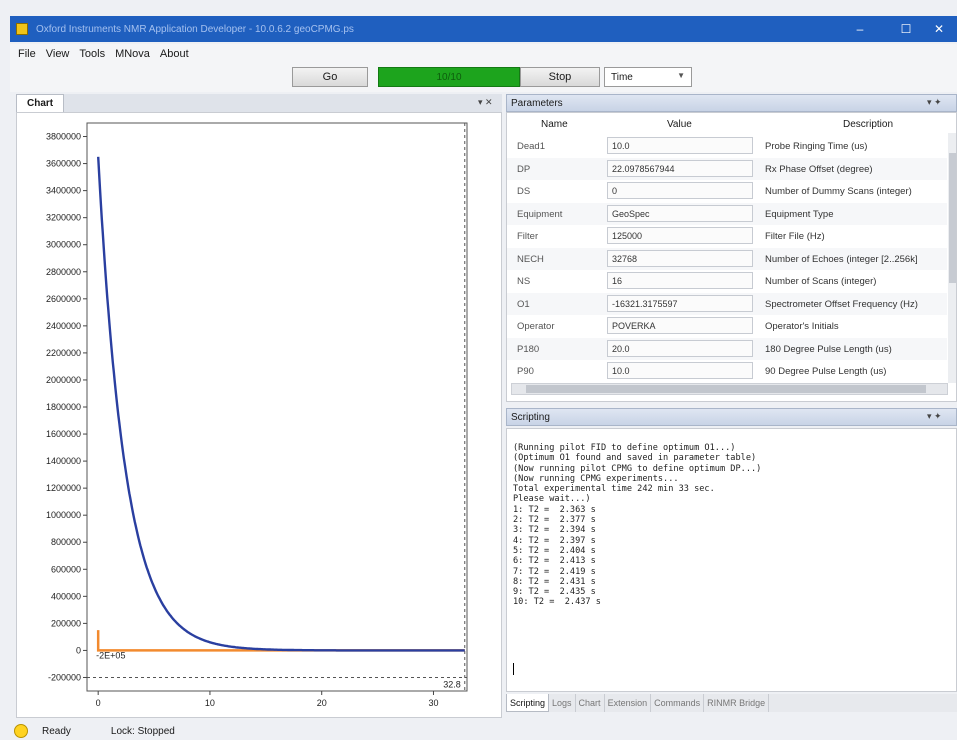 This screenshot has width=957, height=740. Describe the element at coordinates (554, 520) in the screenshot. I see `console-line: 2: T2 = 2.377 s` at that location.